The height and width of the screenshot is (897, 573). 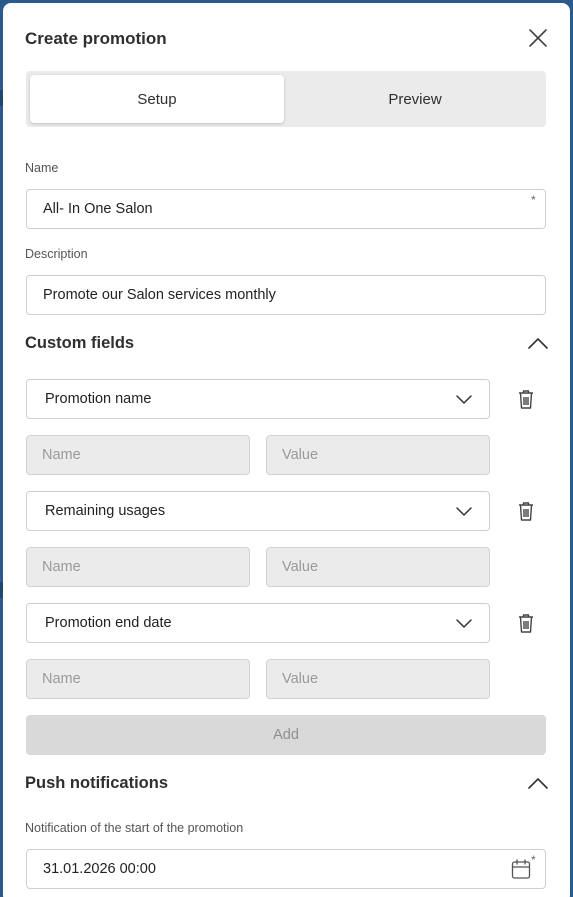 I want to click on custom-field-select: Promotion end date, so click(x=258, y=623).